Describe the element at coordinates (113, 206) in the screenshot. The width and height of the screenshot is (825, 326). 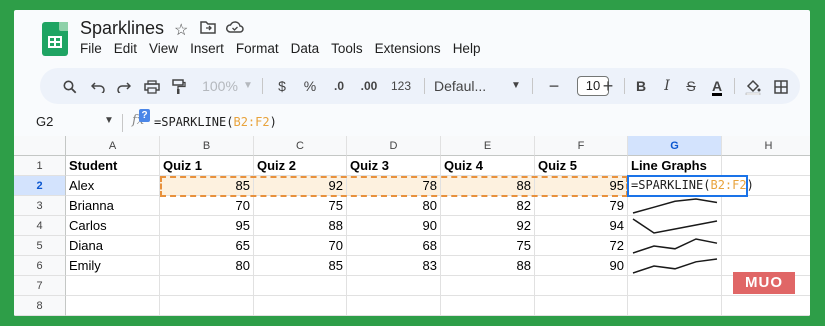
I see `student-name-cell: Brianna` at that location.